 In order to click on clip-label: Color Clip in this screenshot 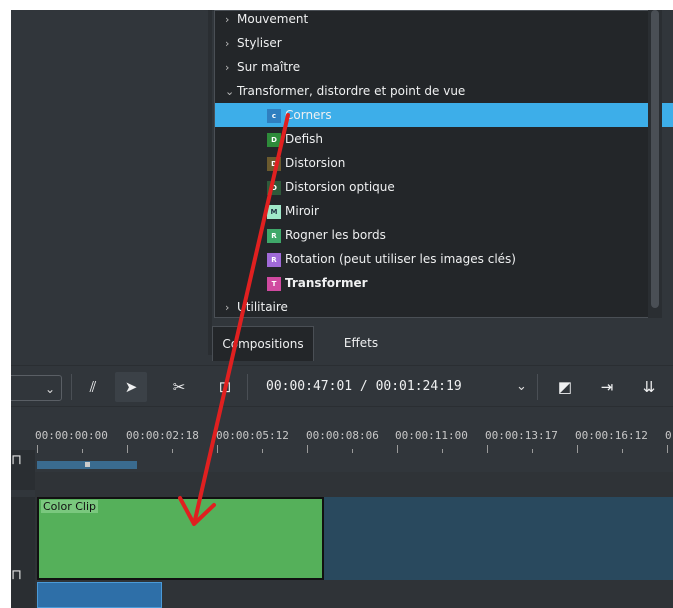, I will do `click(69, 506)`.